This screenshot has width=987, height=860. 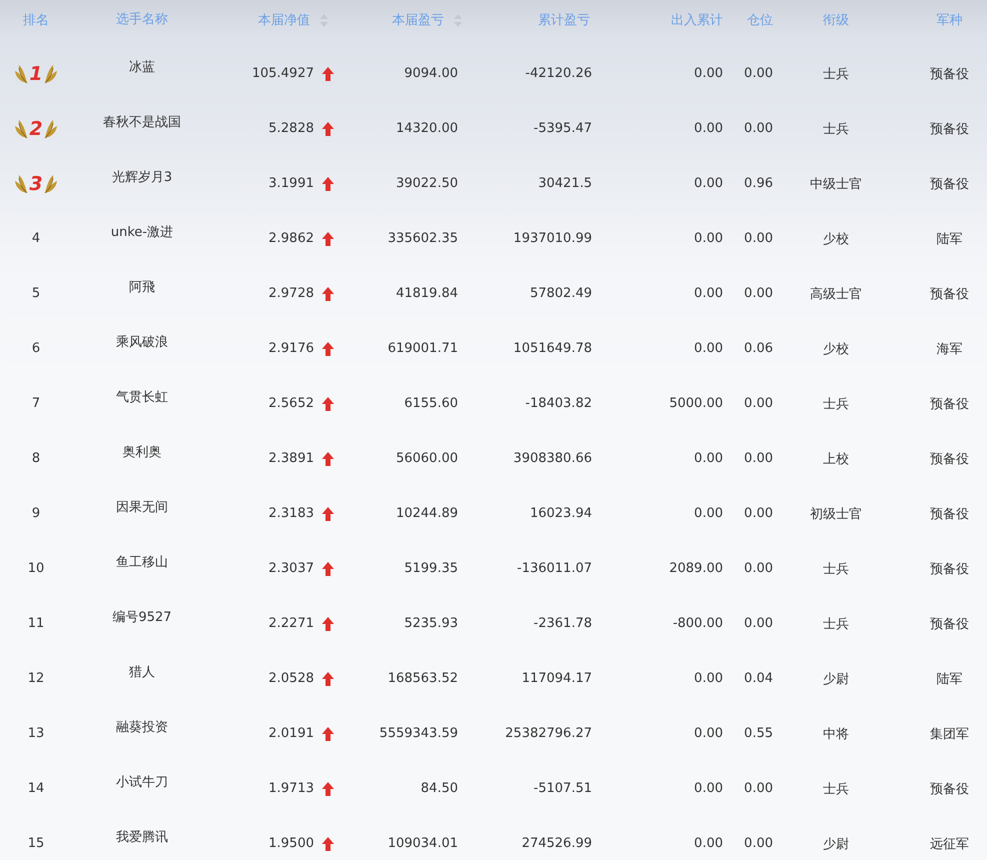 What do you see at coordinates (142, 231) in the screenshot?
I see `player-name: unke-激进` at bounding box center [142, 231].